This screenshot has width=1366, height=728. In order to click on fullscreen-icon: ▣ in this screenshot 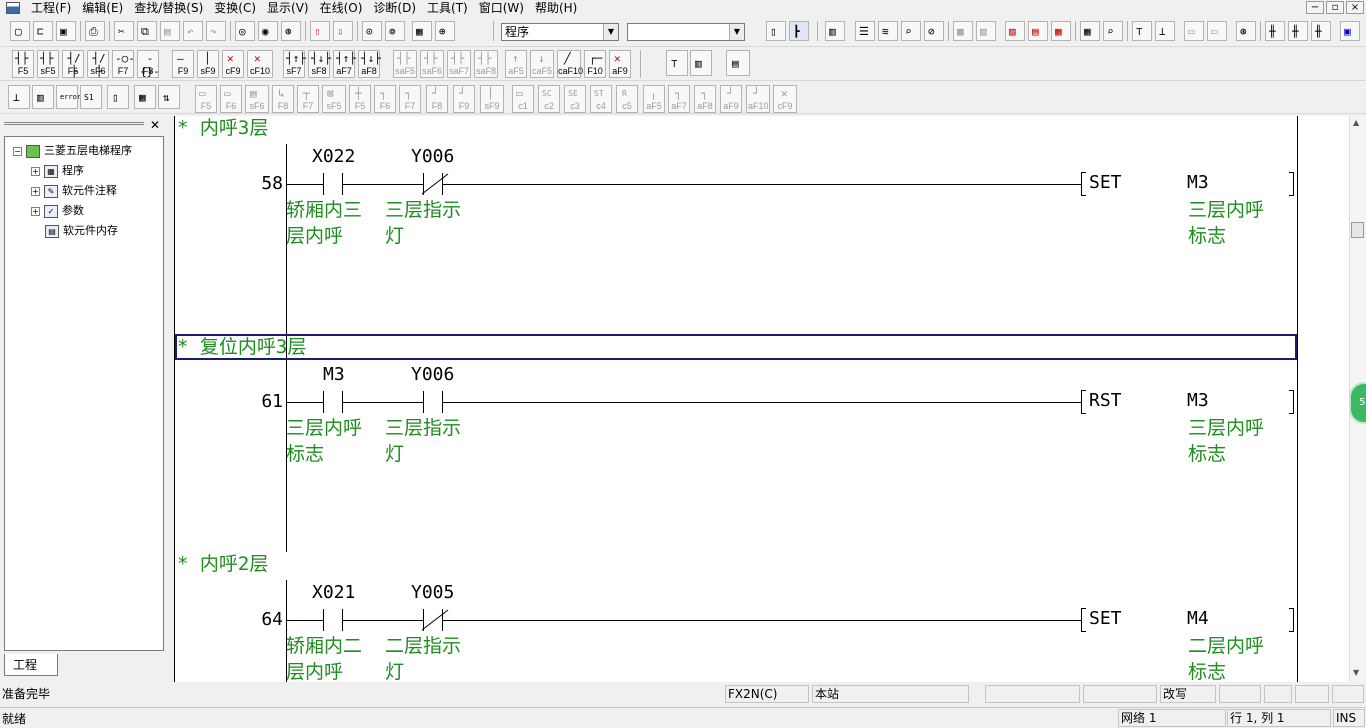, I will do `click(1350, 31)`.